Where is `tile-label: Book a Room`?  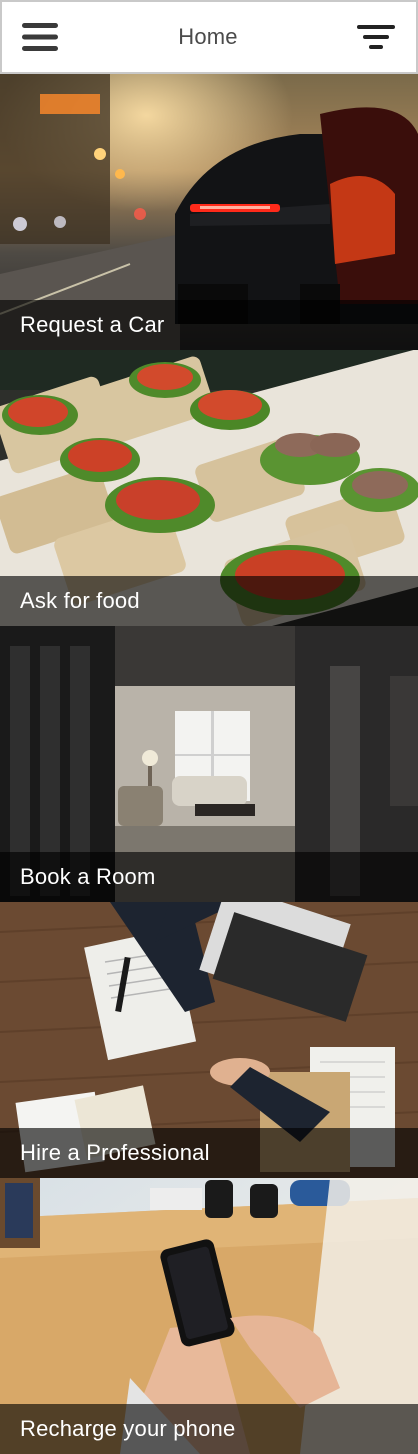
tile-label: Book a Room is located at coordinates (88, 876).